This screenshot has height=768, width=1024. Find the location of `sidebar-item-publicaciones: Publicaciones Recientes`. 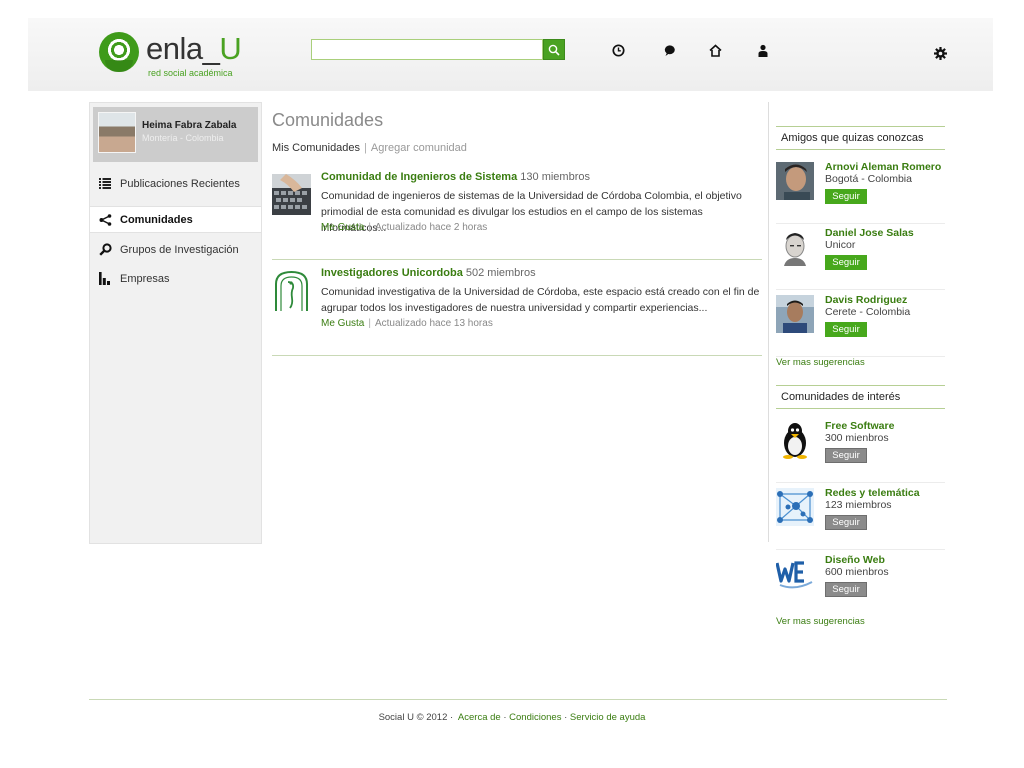

sidebar-item-publicaciones: Publicaciones Recientes is located at coordinates (175, 183).